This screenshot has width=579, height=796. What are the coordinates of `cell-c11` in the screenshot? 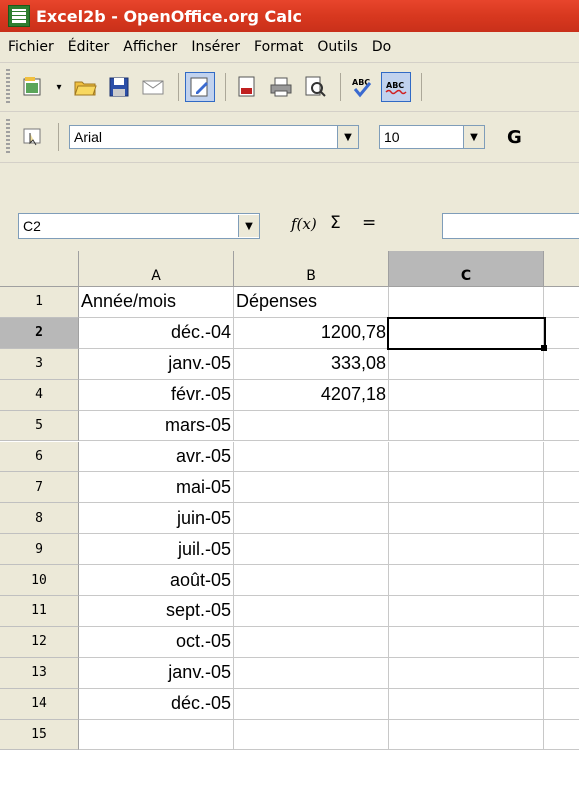 It's located at (466, 611).